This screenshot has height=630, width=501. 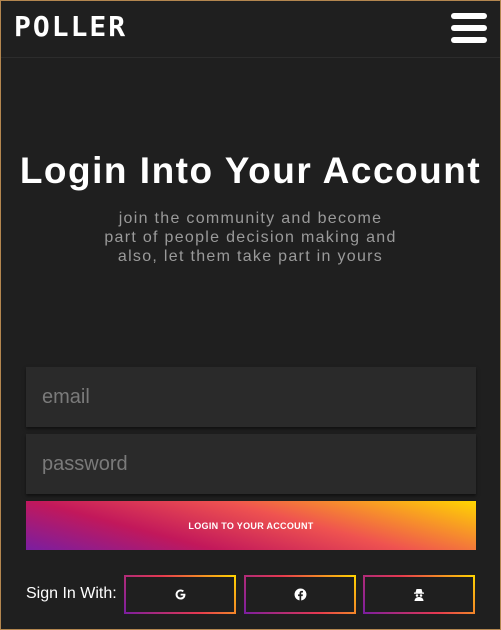 I want to click on menu-bar-middle, so click(x=469, y=28).